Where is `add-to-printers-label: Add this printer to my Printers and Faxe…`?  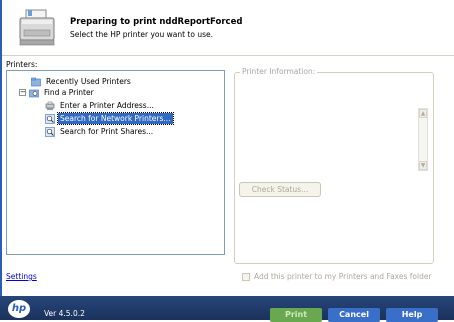
add-to-printers-label: Add this printer to my Printers and Faxe… is located at coordinates (343, 276).